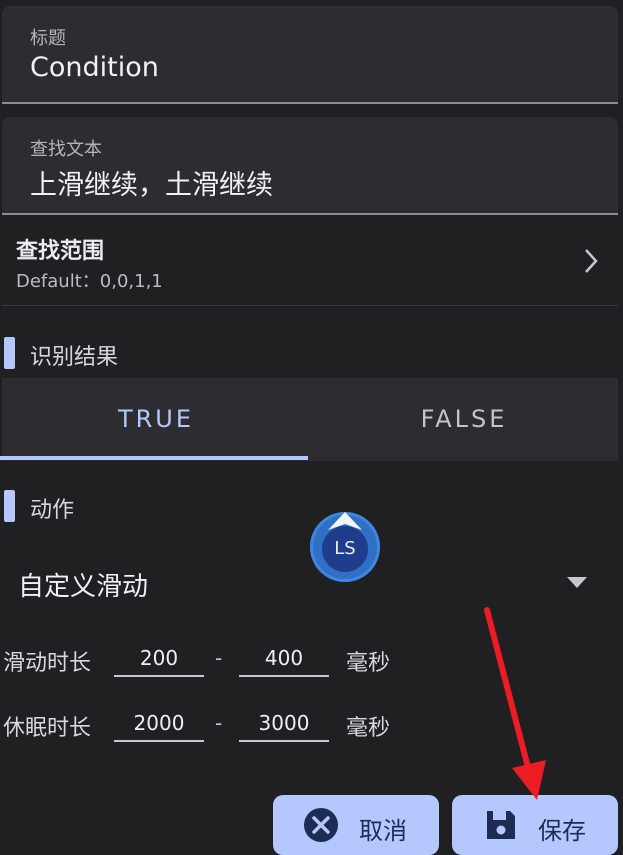 The image size is (623, 855). Describe the element at coordinates (60, 251) in the screenshot. I see `search-range-title: 查找范围` at that location.